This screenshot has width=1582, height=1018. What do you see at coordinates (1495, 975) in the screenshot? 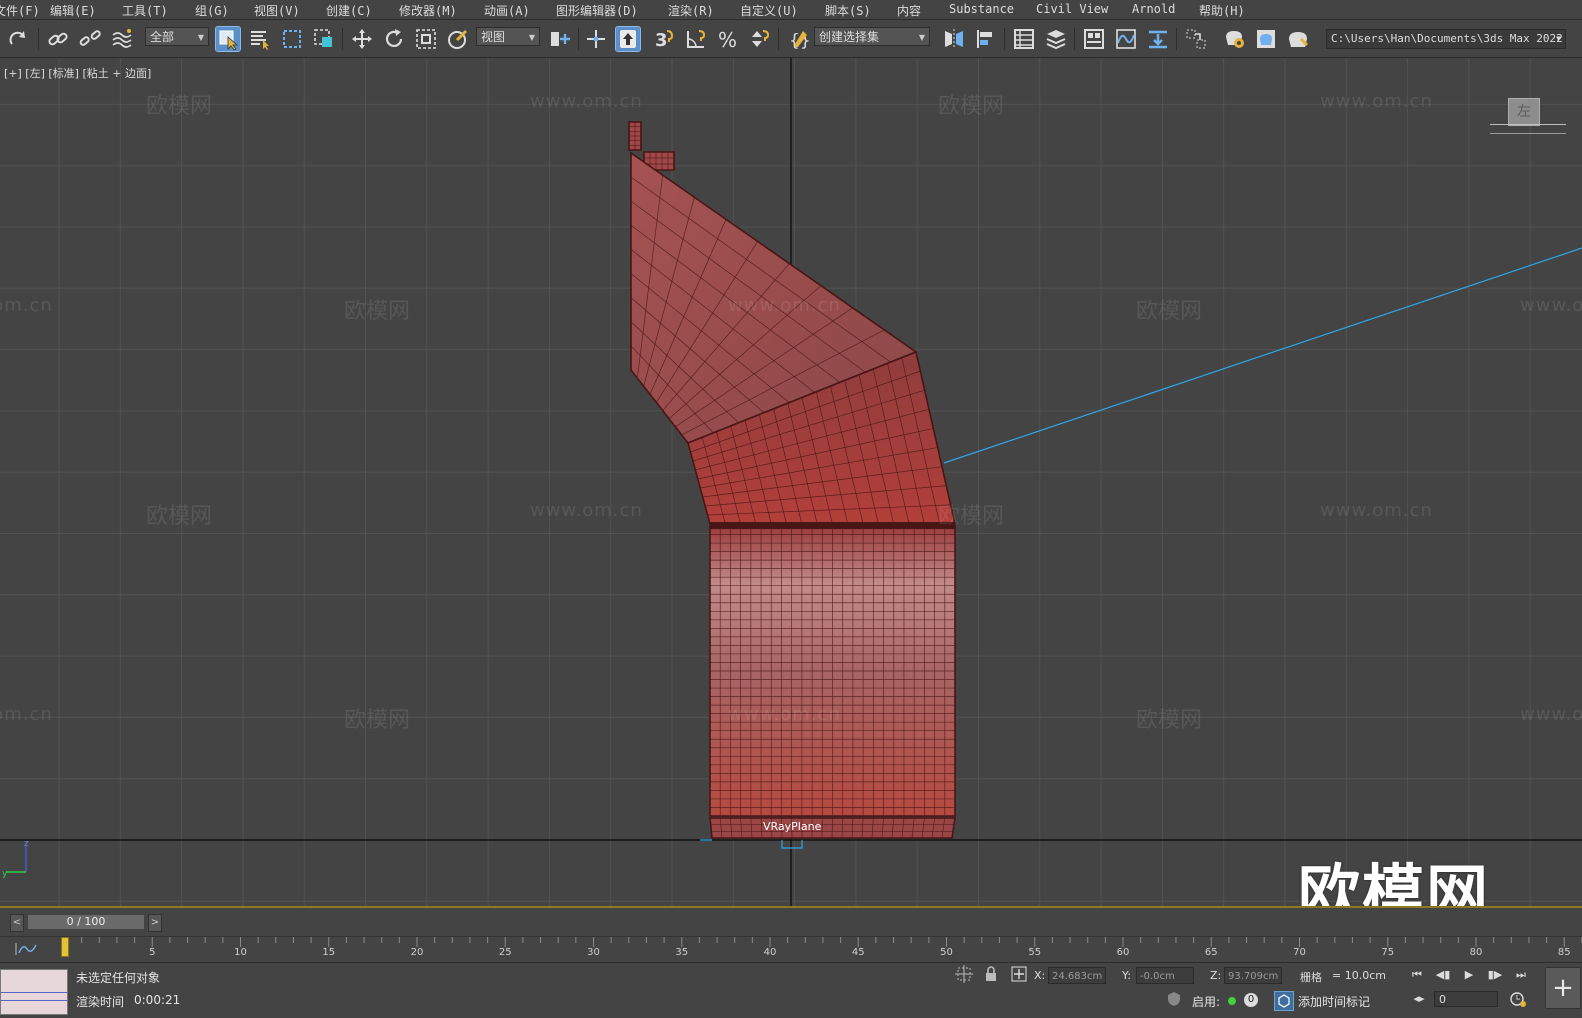
I see `next-frame-icon: ▮▶` at bounding box center [1495, 975].